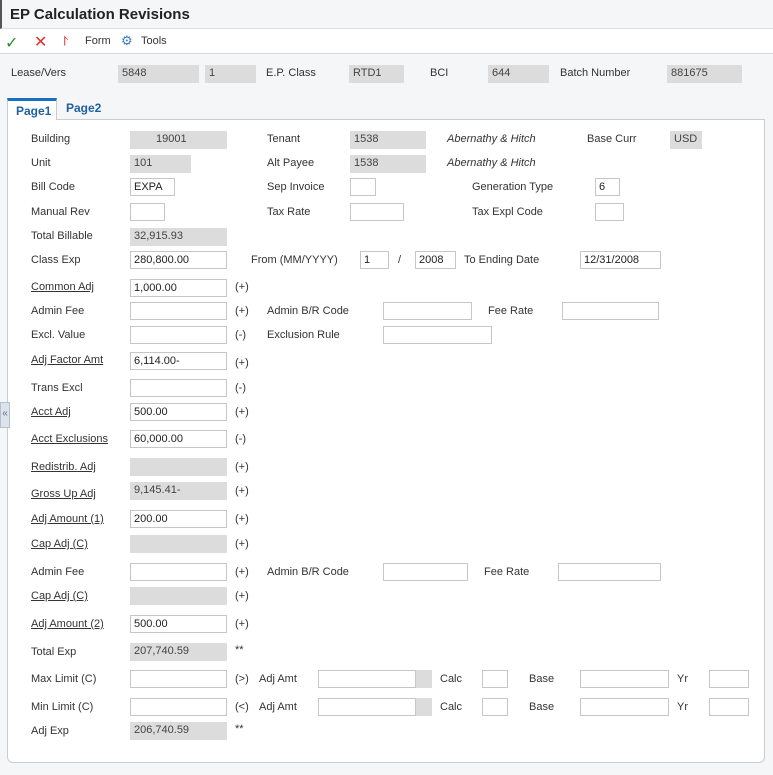  What do you see at coordinates (507, 212) in the screenshot?
I see `taxexpl-label: Tax Expl Code` at bounding box center [507, 212].